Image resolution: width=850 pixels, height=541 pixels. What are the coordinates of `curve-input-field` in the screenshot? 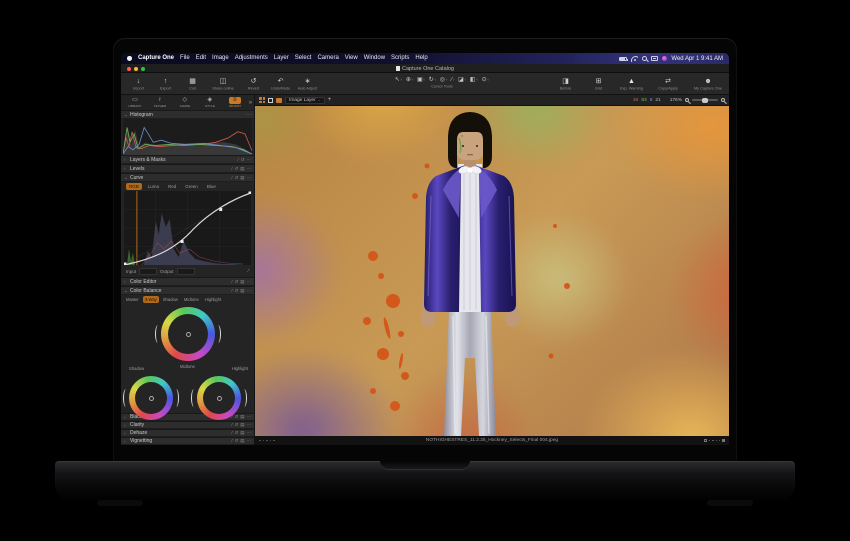 It's located at (148, 271).